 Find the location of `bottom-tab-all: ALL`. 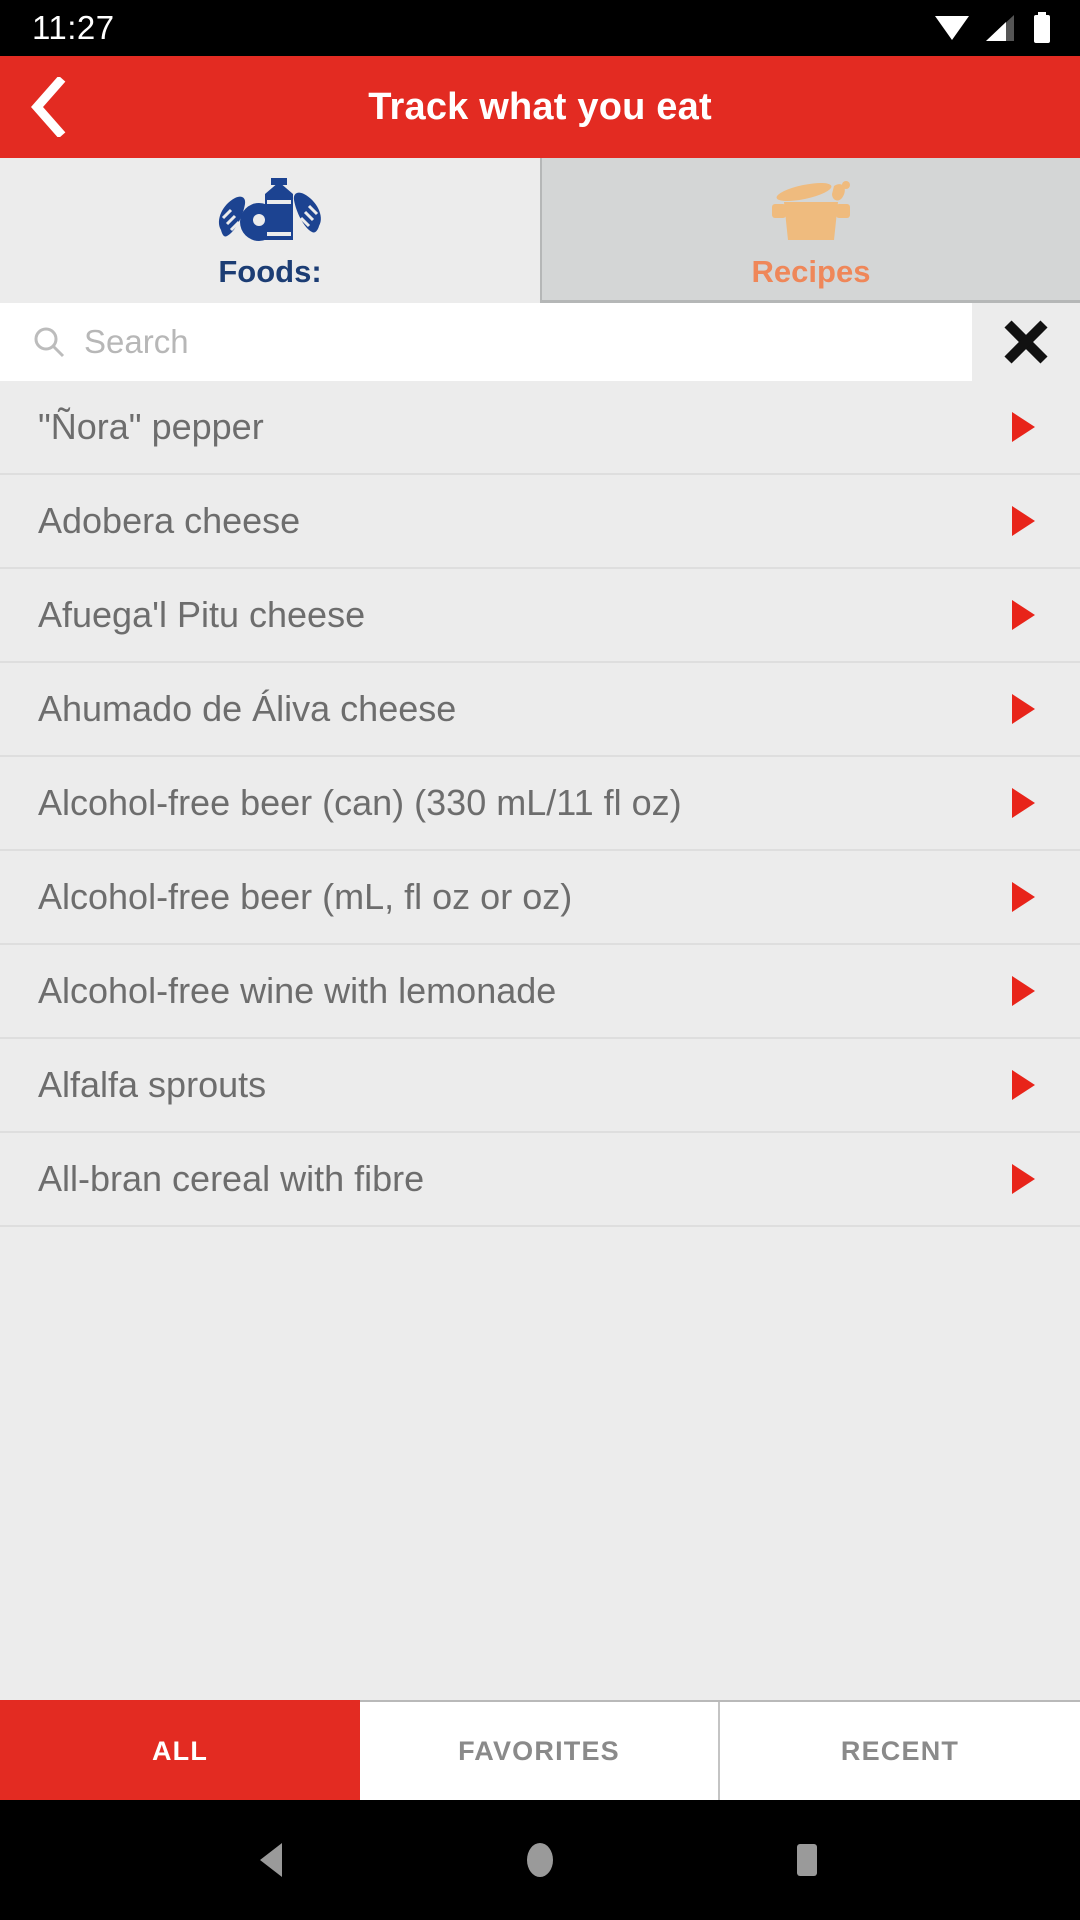

bottom-tab-all: ALL is located at coordinates (180, 1750).